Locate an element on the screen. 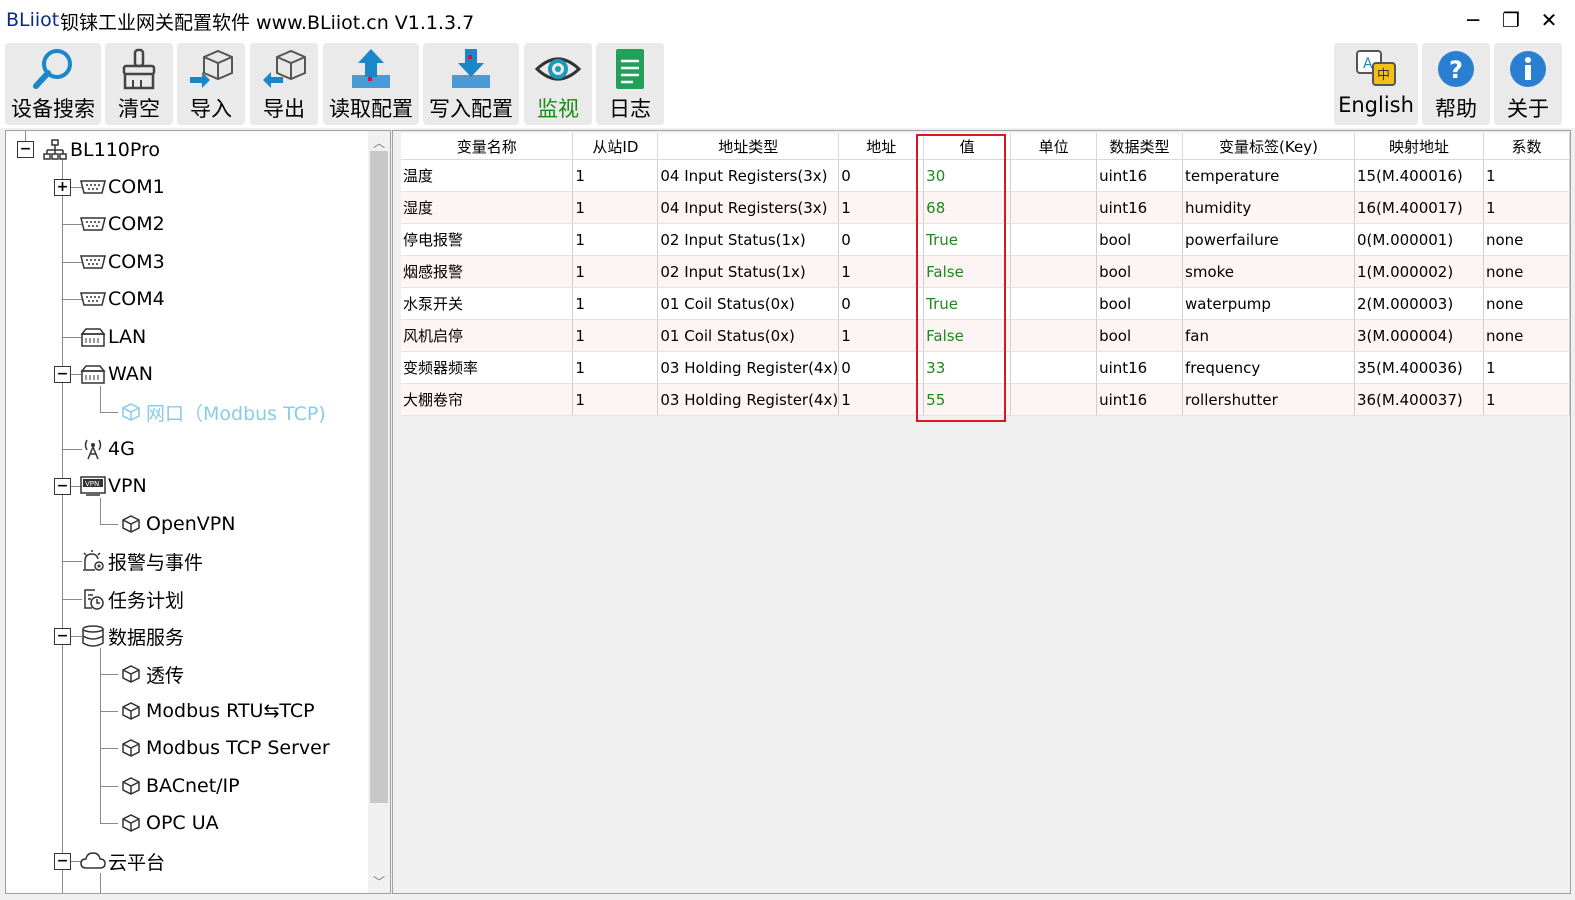 The width and height of the screenshot is (1575, 900). minimize-button: ─ is located at coordinates (1473, 20).